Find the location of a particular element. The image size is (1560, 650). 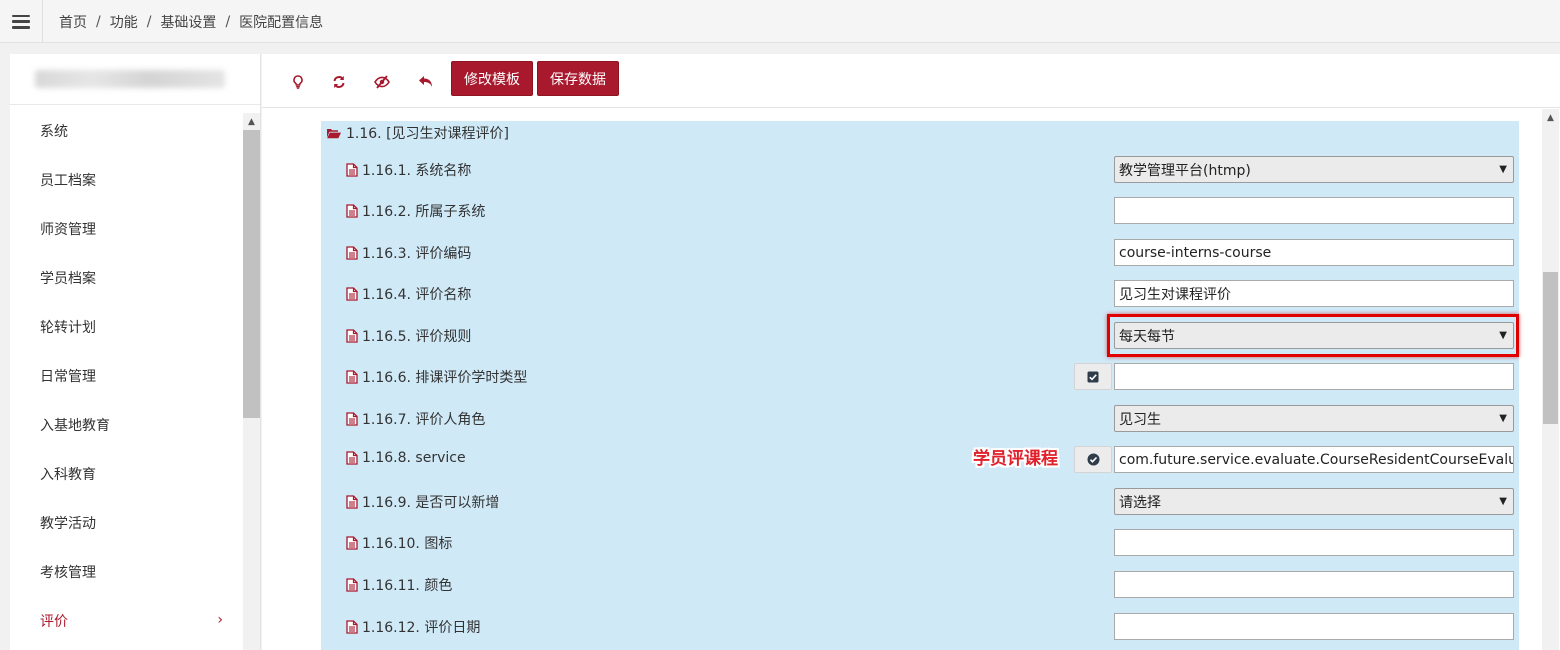

menu-toggle-button is located at coordinates (21, 21).